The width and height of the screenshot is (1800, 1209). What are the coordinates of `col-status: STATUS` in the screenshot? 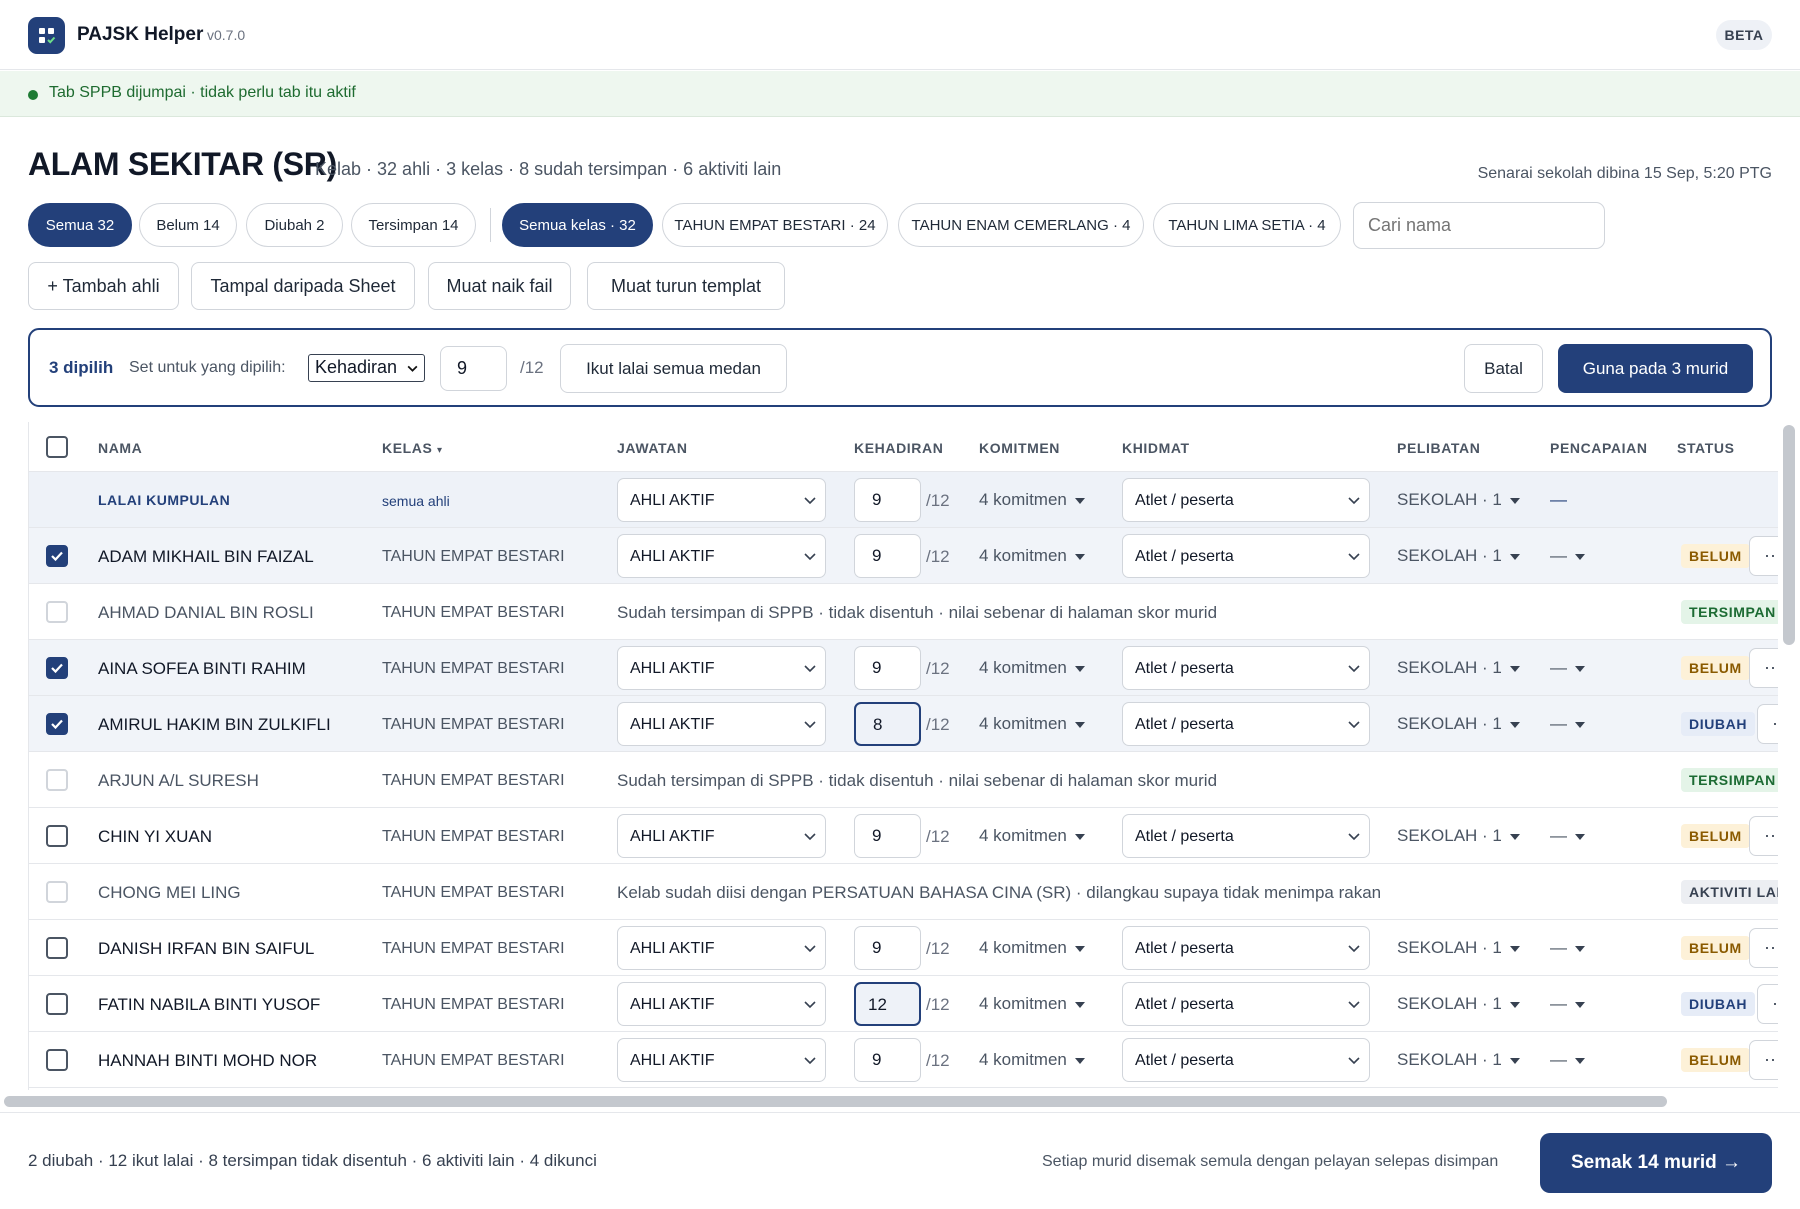 It's located at (1706, 448).